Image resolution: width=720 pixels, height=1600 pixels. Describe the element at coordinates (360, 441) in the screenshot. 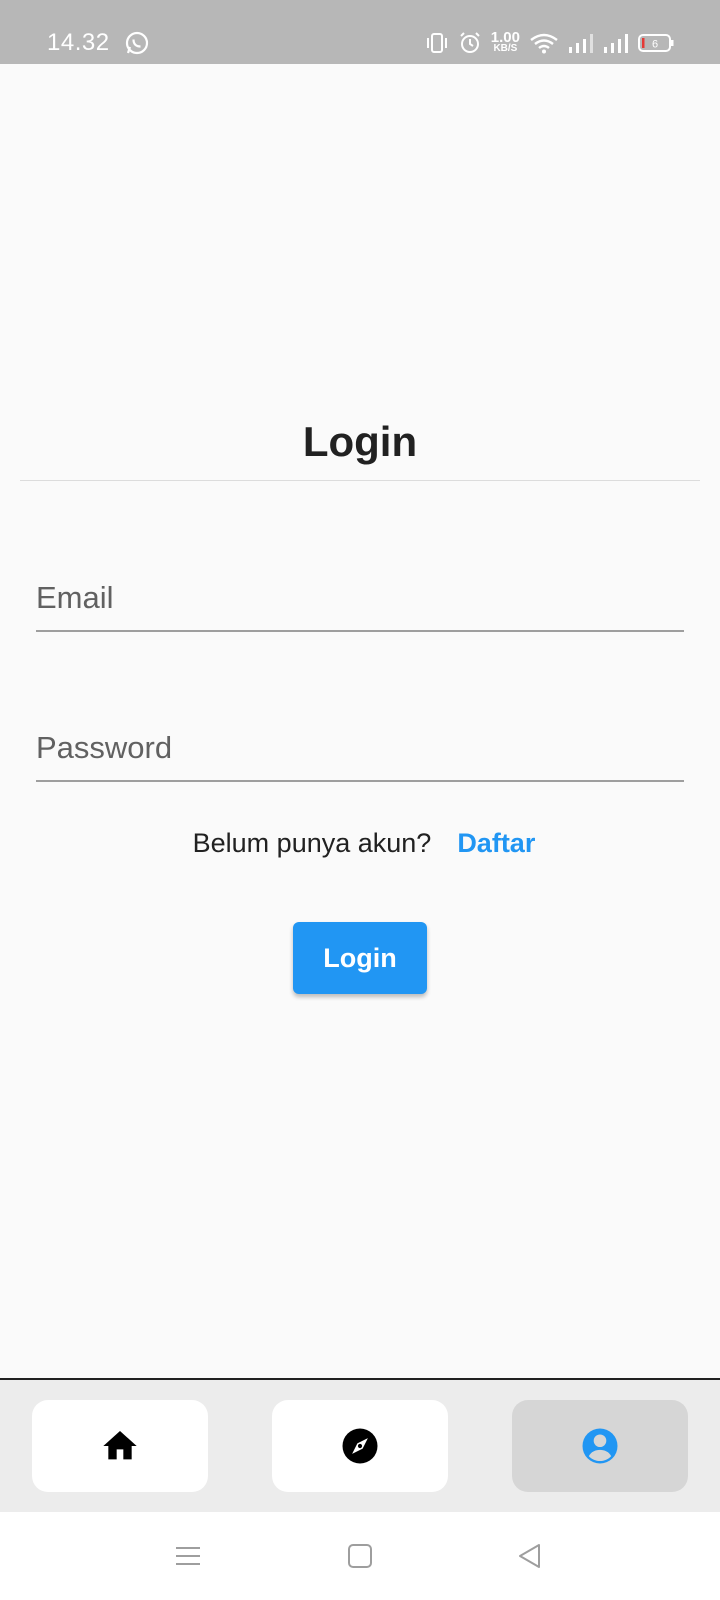

I see `page-title: Login` at that location.